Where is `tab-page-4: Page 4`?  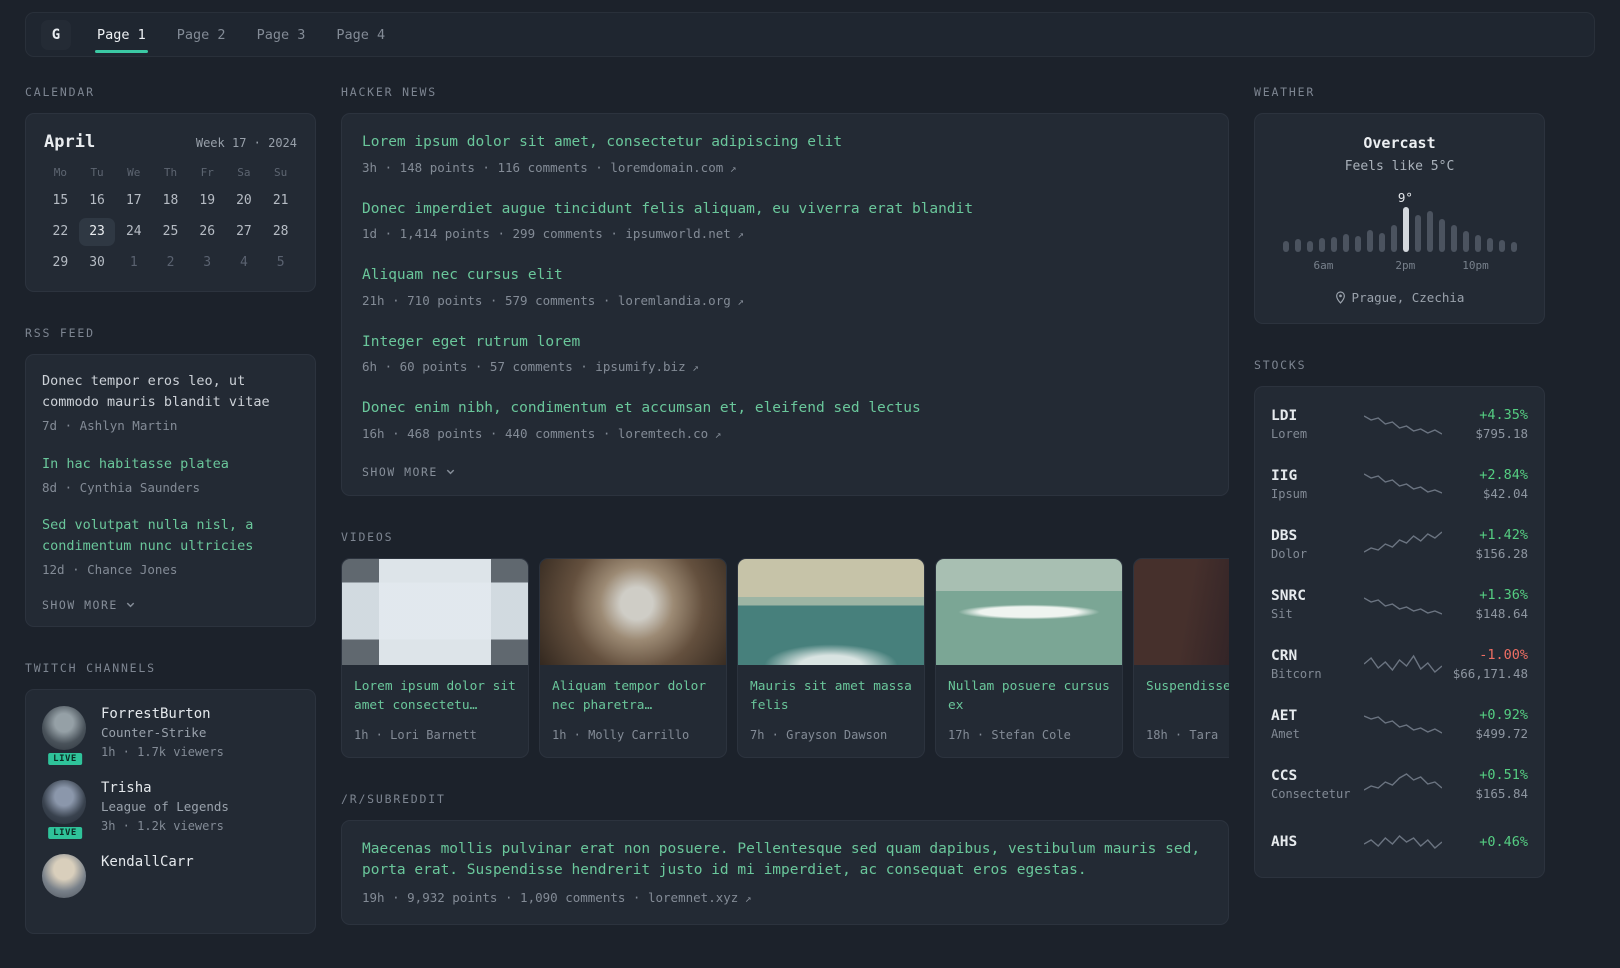 tab-page-4: Page 4 is located at coordinates (360, 35).